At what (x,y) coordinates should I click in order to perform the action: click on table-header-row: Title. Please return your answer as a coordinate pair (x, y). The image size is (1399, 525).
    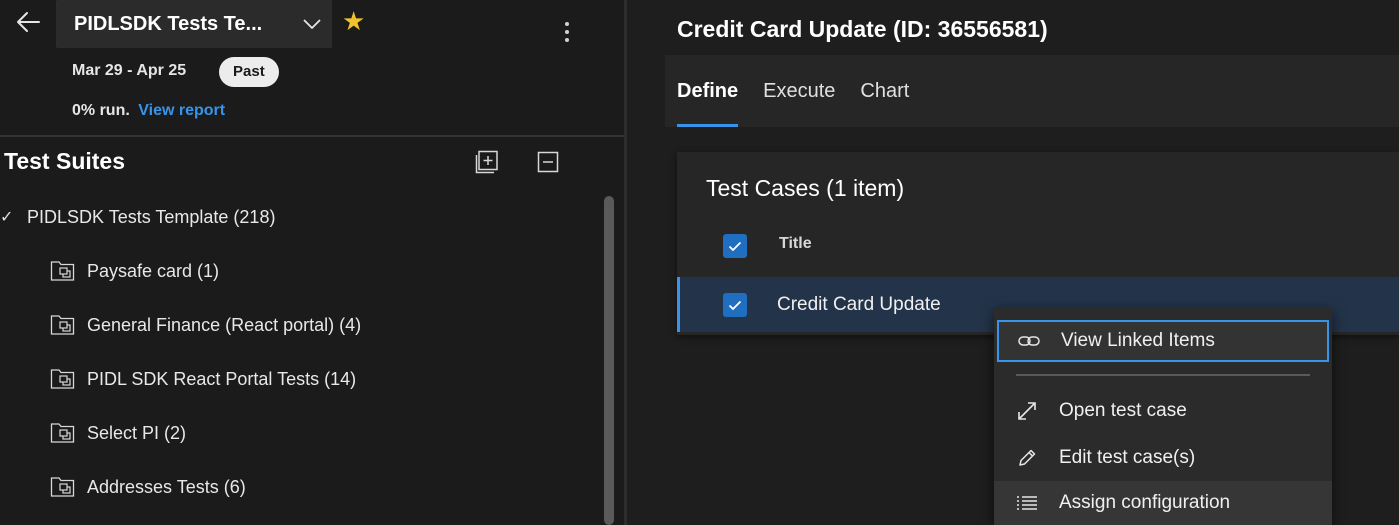
    Looking at the image, I should click on (1038, 251).